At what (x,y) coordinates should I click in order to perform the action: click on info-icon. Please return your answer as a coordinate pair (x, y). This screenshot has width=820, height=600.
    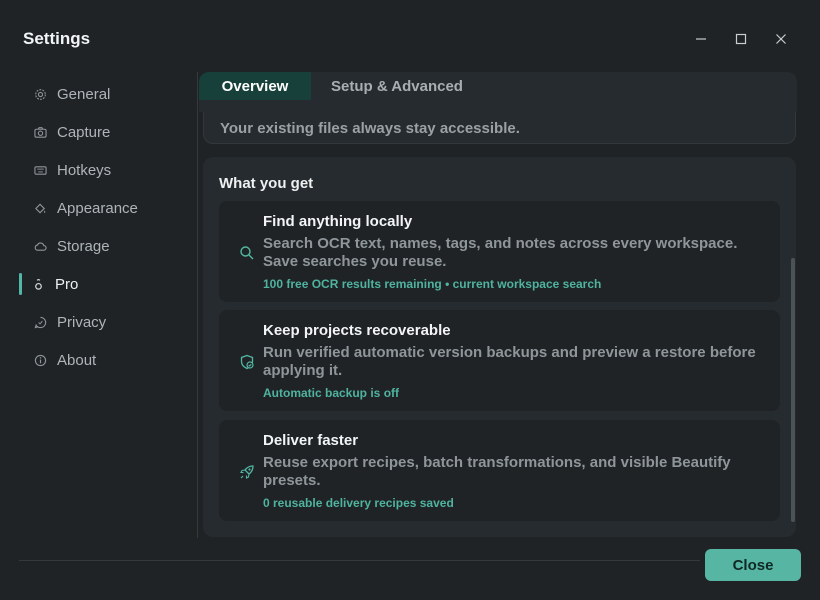
    Looking at the image, I should click on (40, 360).